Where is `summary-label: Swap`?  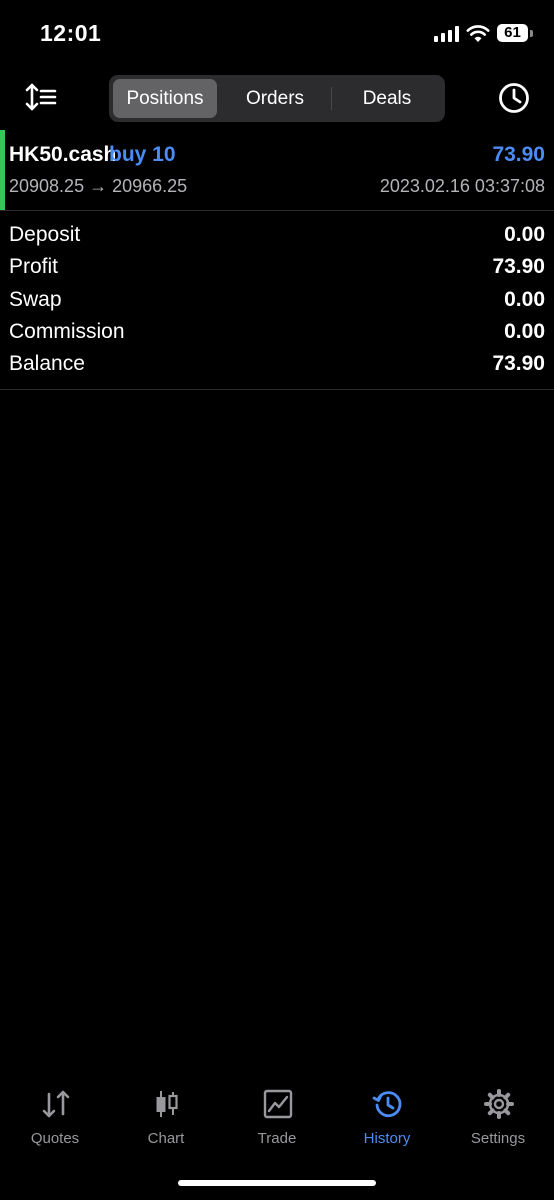
summary-label: Swap is located at coordinates (35, 299).